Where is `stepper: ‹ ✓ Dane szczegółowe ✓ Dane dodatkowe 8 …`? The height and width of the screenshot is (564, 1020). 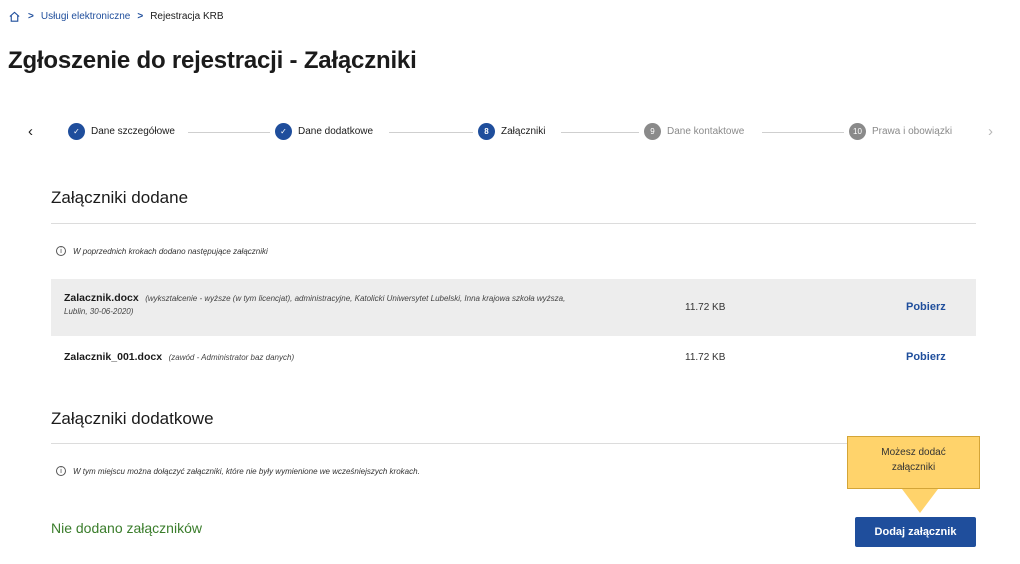
stepper: ‹ ✓ Dane szczegółowe ✓ Dane dodatkowe 8 … is located at coordinates (519, 132).